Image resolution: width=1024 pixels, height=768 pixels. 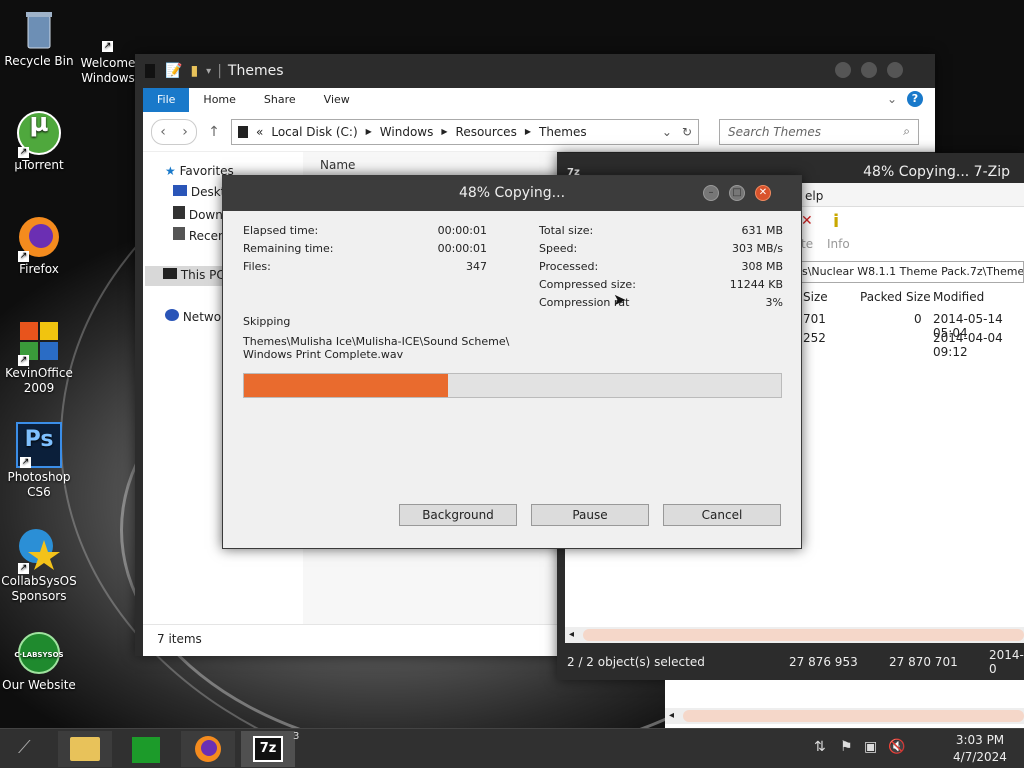 What do you see at coordinates (198, 214) in the screenshot?
I see `nav-downloads: Down` at bounding box center [198, 214].